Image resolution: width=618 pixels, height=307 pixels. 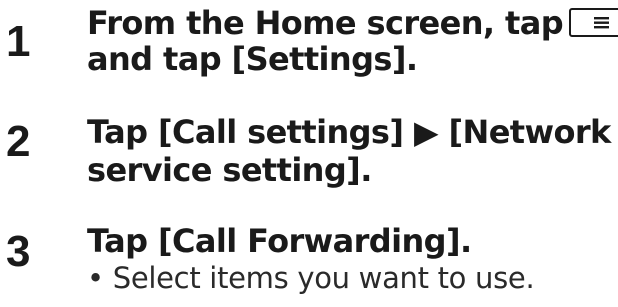 What do you see at coordinates (311, 278) in the screenshot?
I see `step-note: • Select items you want to use.` at bounding box center [311, 278].